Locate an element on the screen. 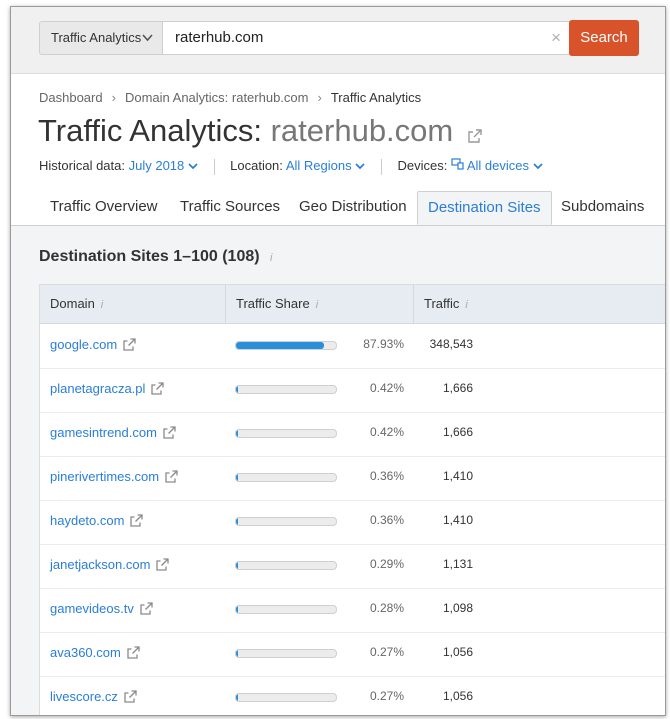 Image resolution: width=670 pixels, height=719 pixels. domain-name: planetagracza.pl is located at coordinates (98, 388).